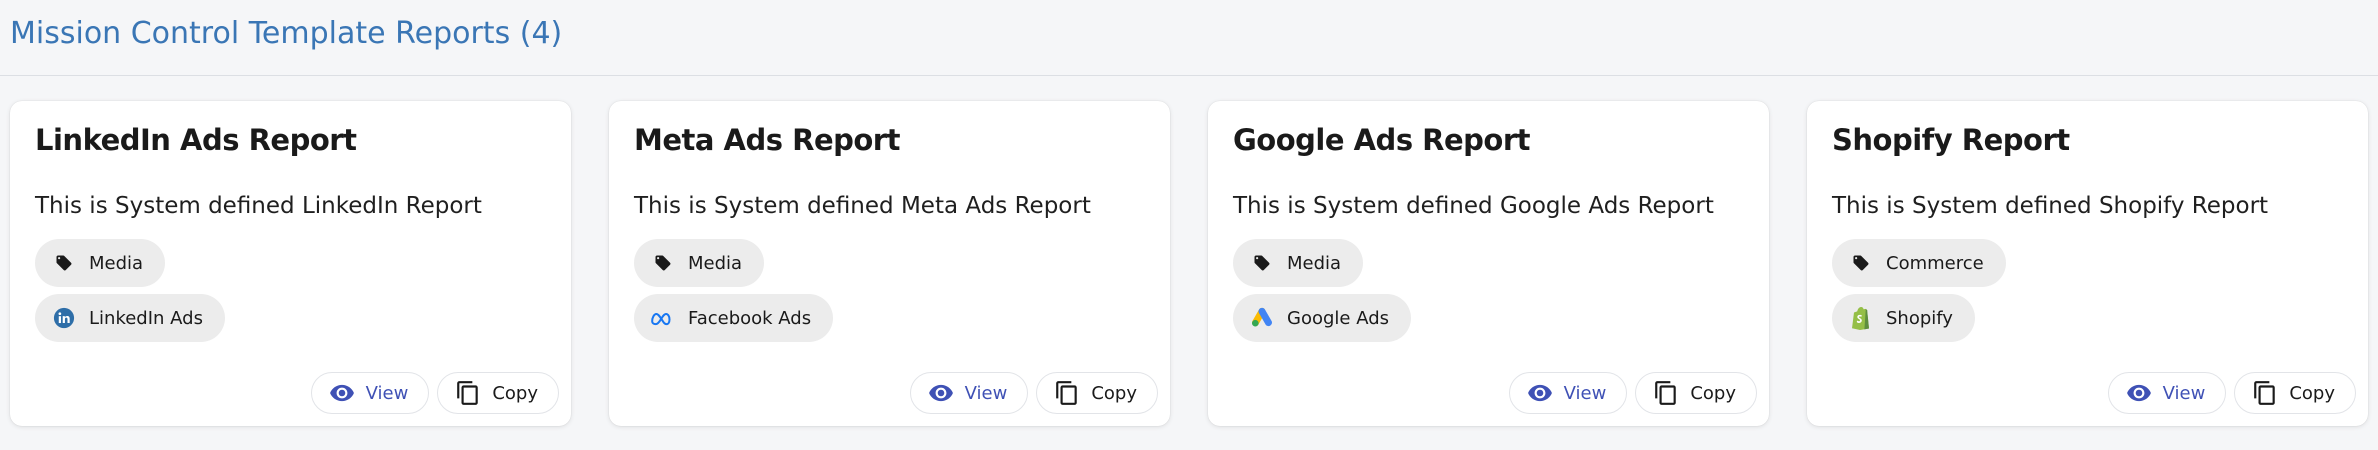  What do you see at coordinates (64, 318) in the screenshot?
I see `linkedin-icon` at bounding box center [64, 318].